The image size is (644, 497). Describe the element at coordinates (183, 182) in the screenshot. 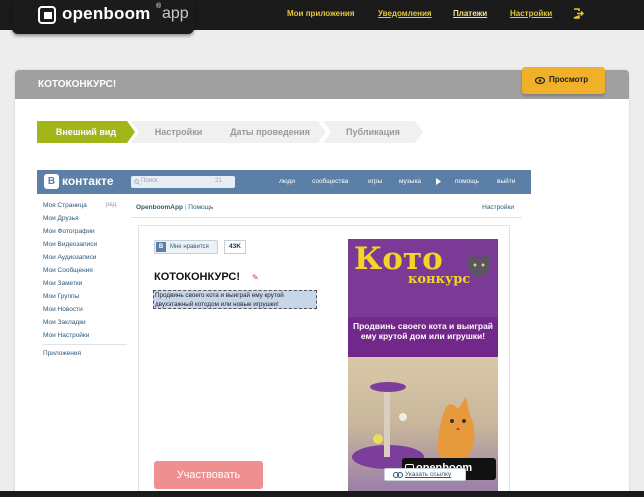

I see `vk-search-input: Поиск 21` at that location.